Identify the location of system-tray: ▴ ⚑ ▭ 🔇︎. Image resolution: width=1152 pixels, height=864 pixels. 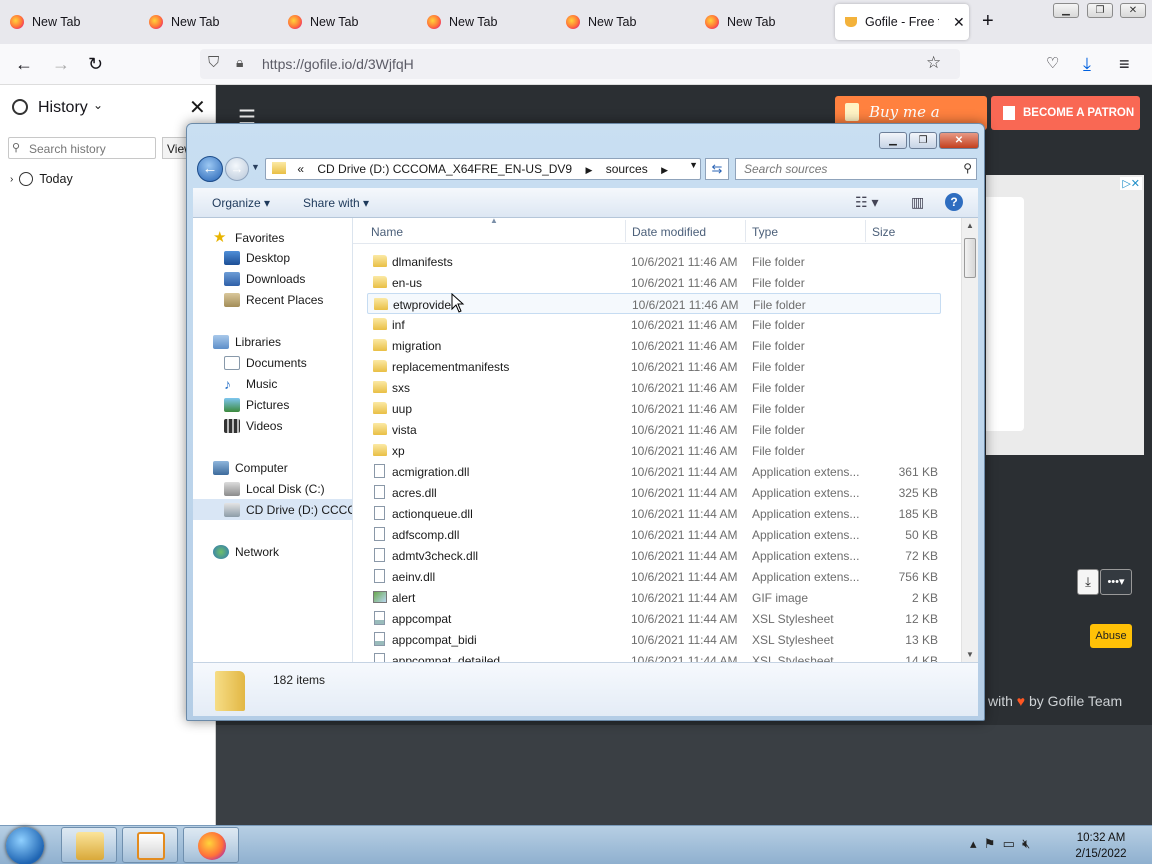
(1000, 844).